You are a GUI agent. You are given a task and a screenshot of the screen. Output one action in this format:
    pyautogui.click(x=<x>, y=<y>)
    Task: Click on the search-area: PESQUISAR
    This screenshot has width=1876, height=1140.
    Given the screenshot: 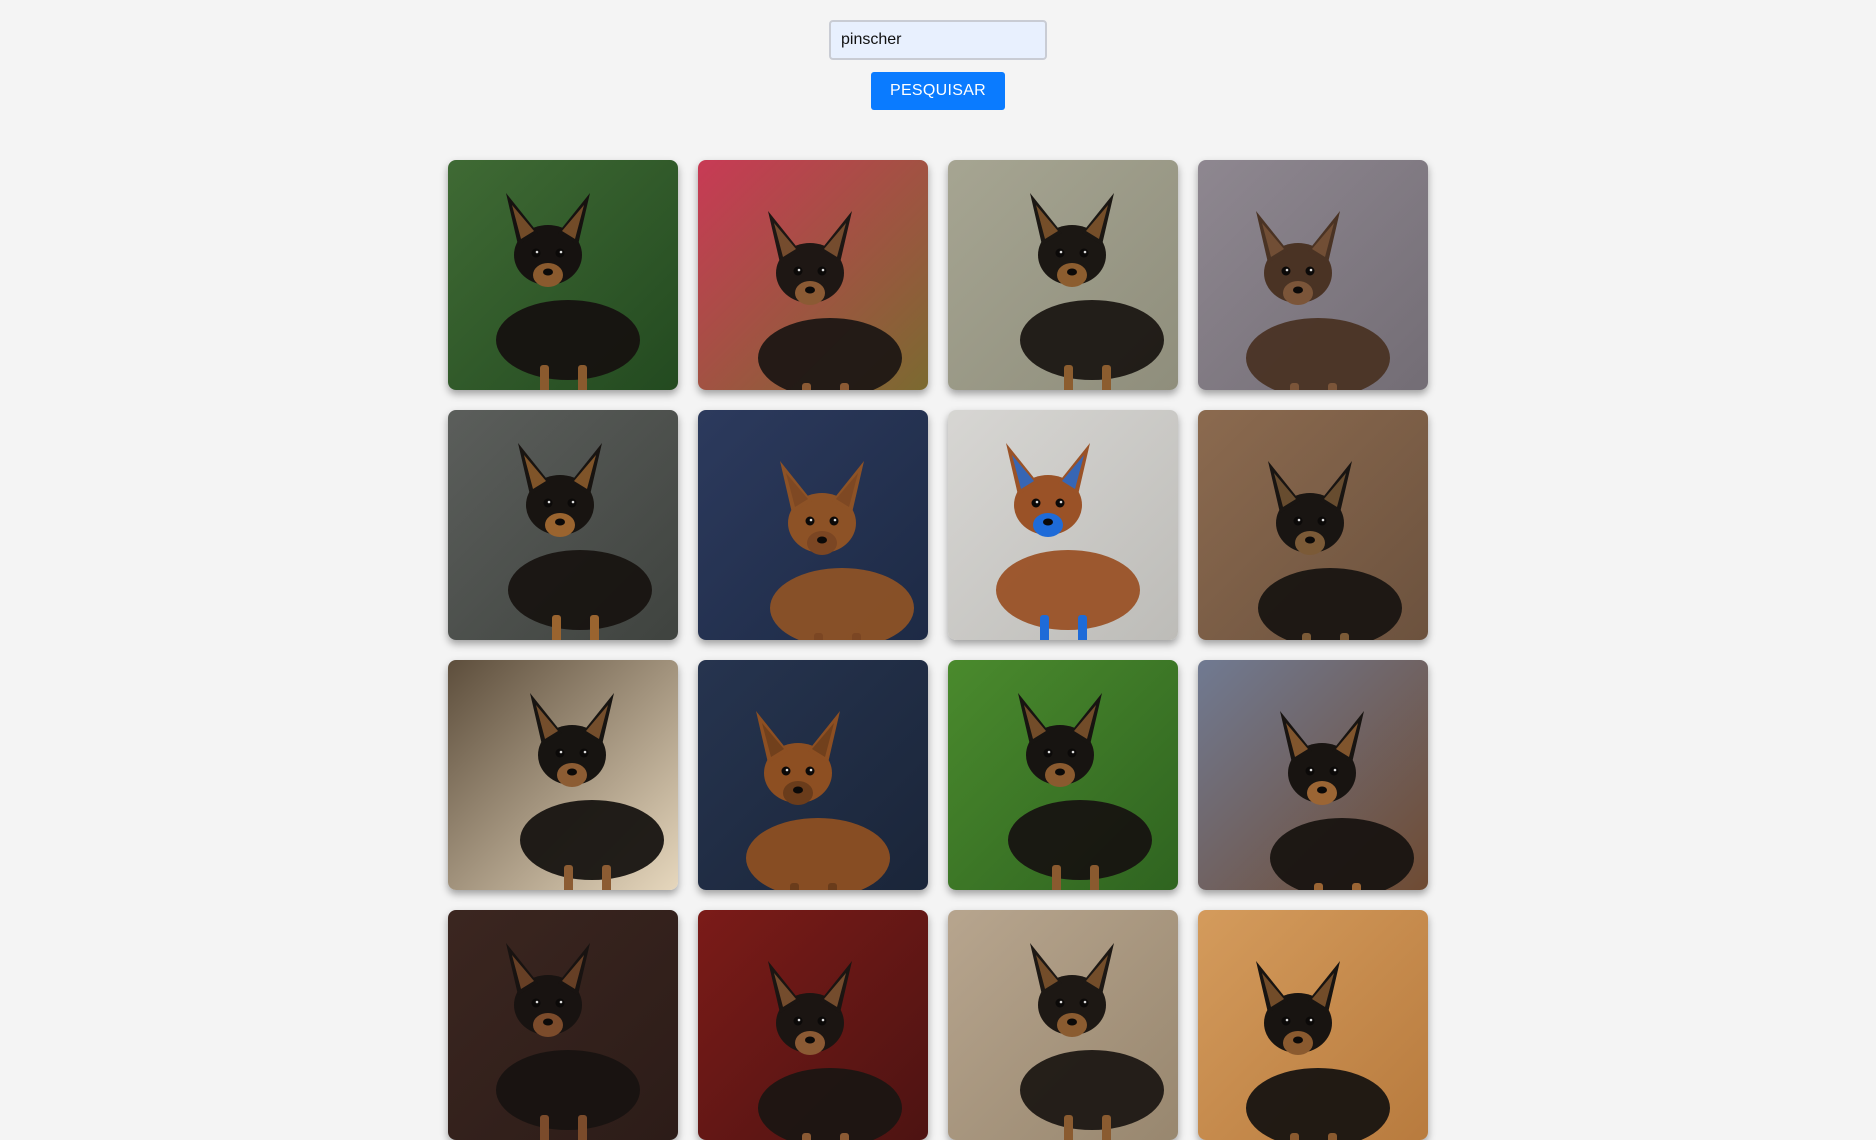 What is the action you would take?
    pyautogui.click(x=938, y=65)
    